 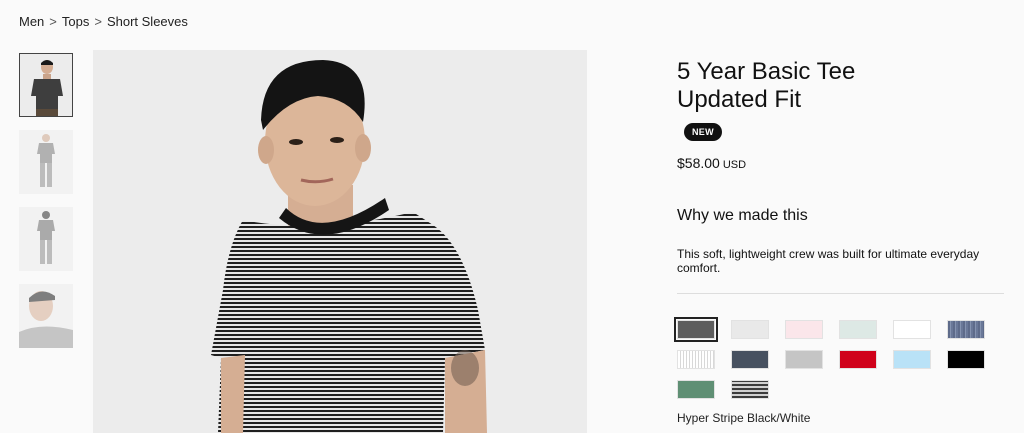 I want to click on product-title-line-1: 5 Year Basic Tee, so click(x=766, y=71).